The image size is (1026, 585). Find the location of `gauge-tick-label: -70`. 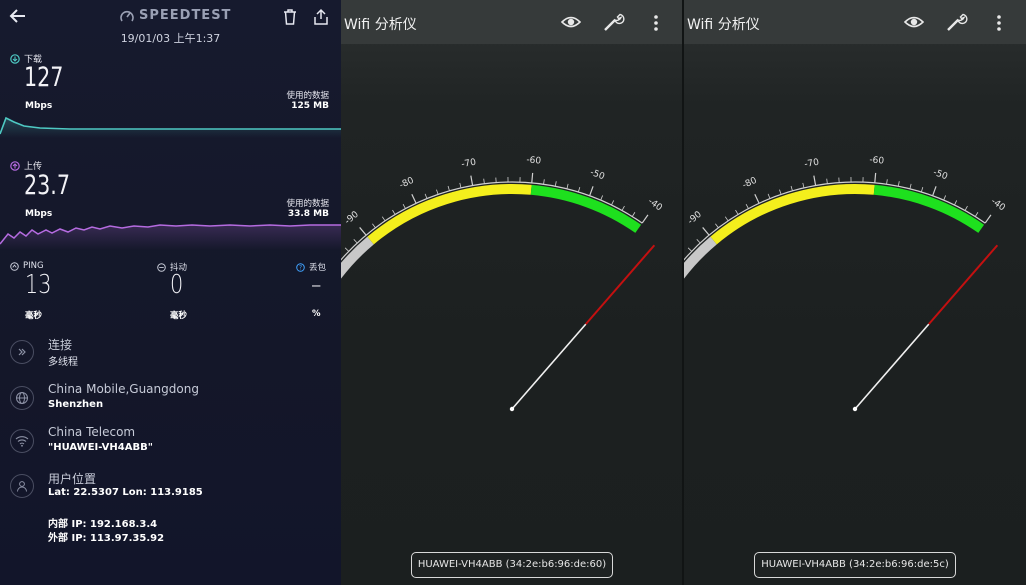

gauge-tick-label: -70 is located at coordinates (812, 164).